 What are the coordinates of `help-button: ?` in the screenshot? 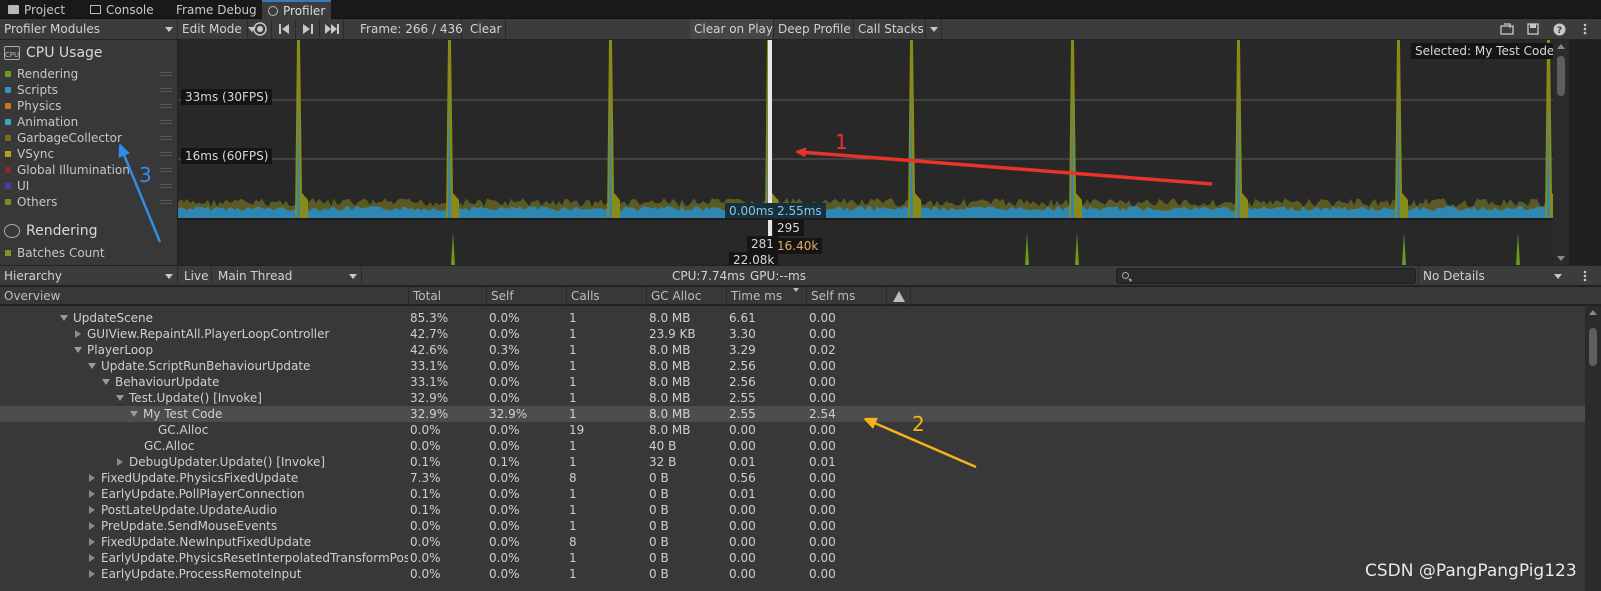 It's located at (1559, 29).